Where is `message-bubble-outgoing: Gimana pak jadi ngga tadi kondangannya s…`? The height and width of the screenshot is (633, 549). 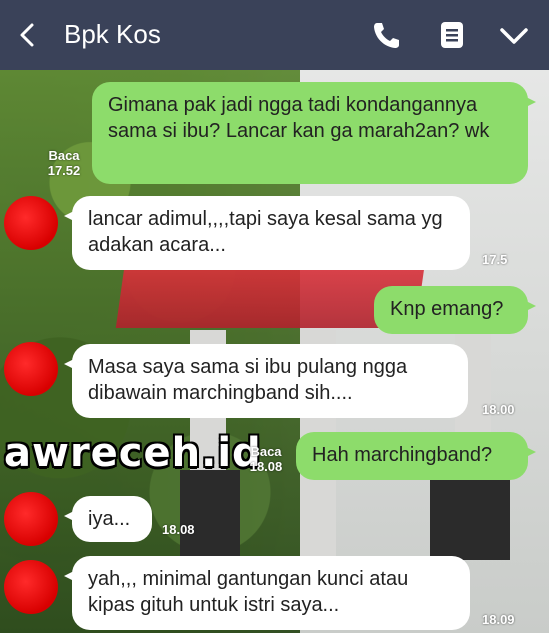
message-bubble-outgoing: Gimana pak jadi ngga tadi kondangannya s… is located at coordinates (314, 133).